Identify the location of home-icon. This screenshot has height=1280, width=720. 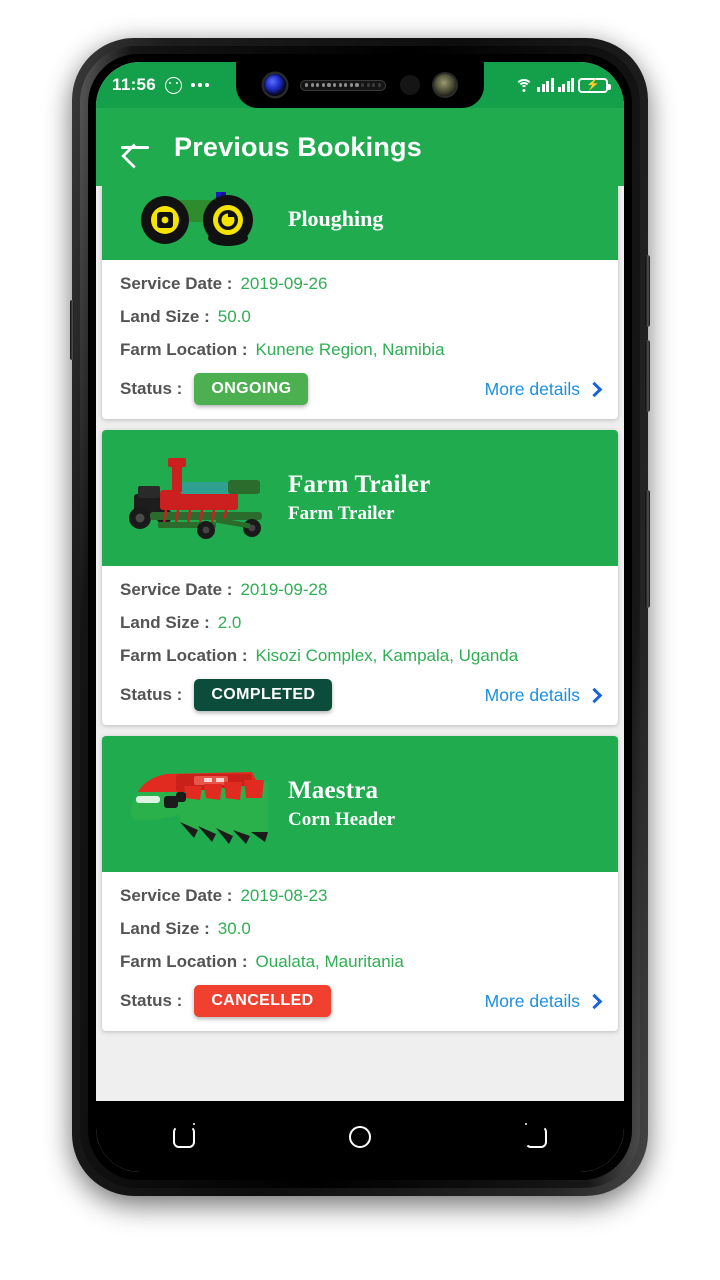
(360, 1136).